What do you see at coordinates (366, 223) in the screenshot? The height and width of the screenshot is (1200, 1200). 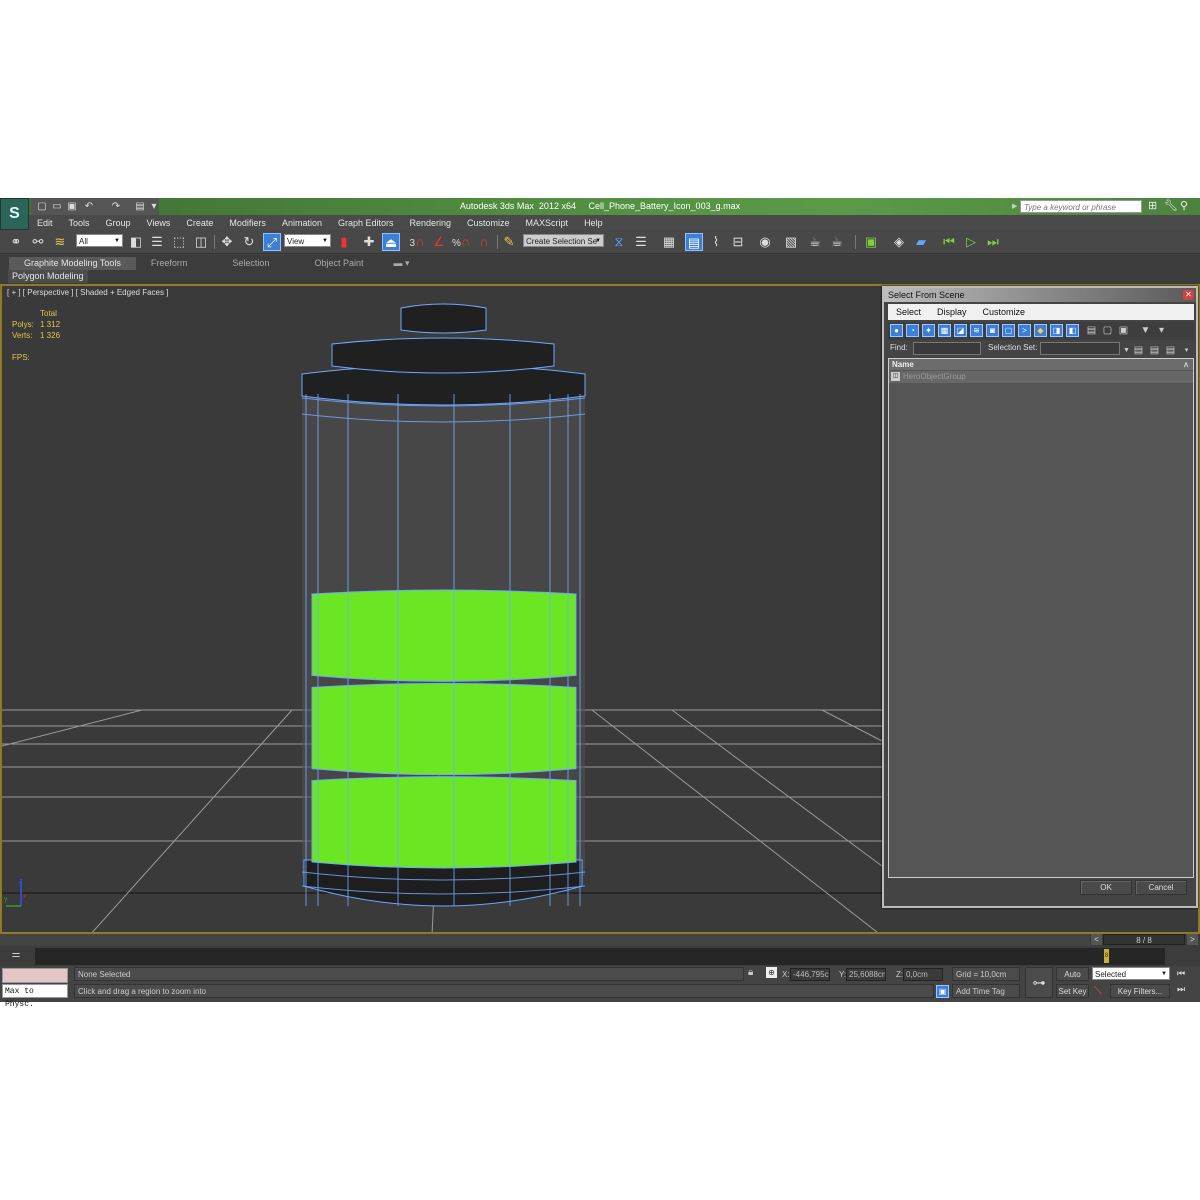 I see `menu-graph-editors: Graph Editors` at bounding box center [366, 223].